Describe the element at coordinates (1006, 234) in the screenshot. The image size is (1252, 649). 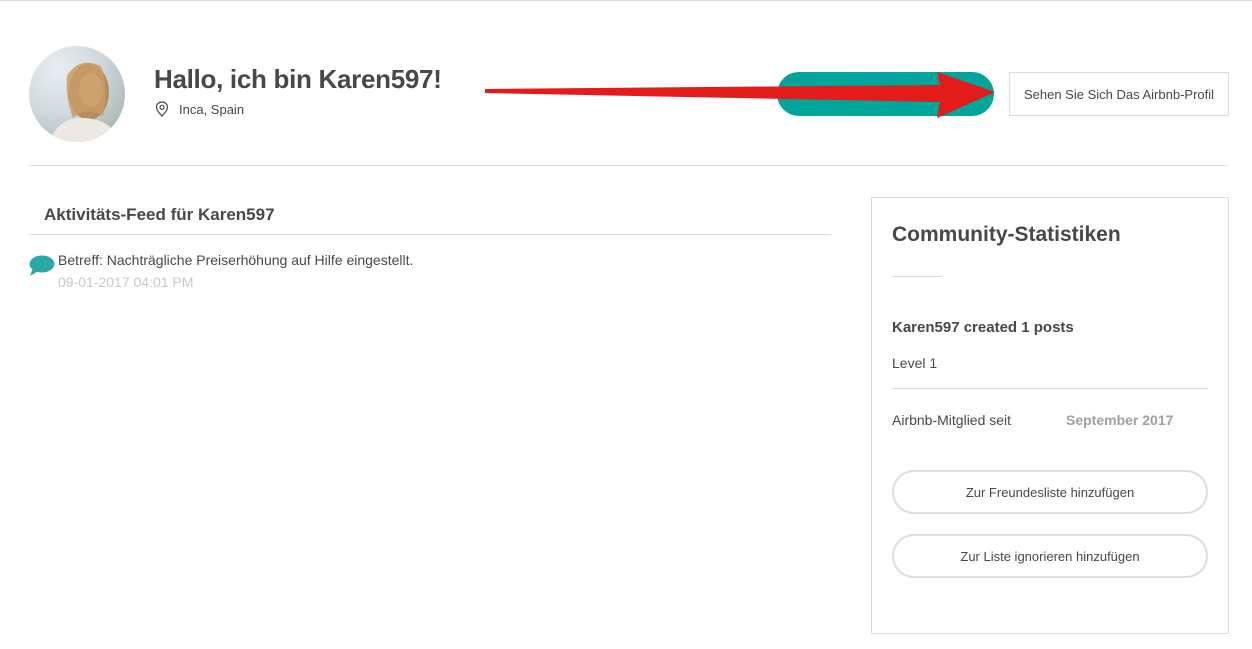
I see `stats-title: Community-Statistiken` at that location.